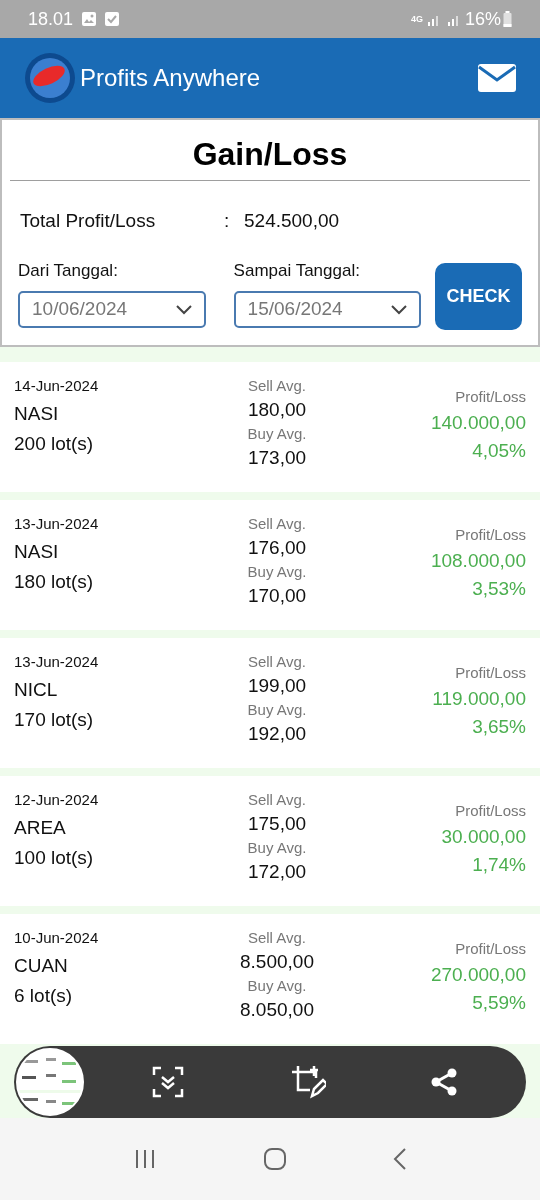 Image resolution: width=540 pixels, height=1200 pixels. Describe the element at coordinates (57, 800) in the screenshot. I see `trade-date: 12-Jun-2024` at that location.